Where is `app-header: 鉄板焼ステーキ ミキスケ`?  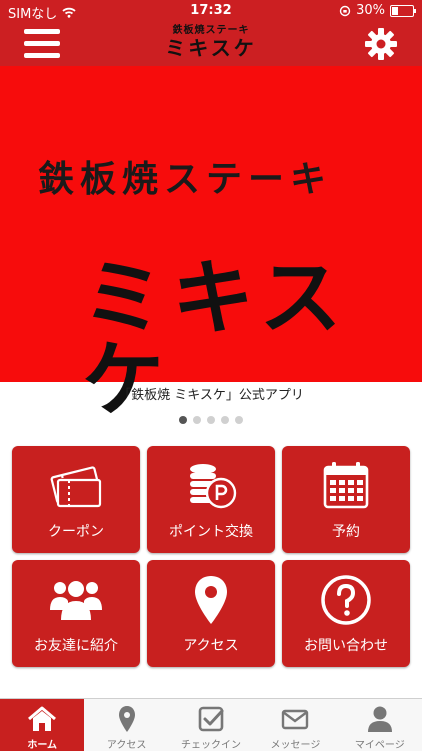 app-header: 鉄板焼ステーキ ミキスケ is located at coordinates (211, 44).